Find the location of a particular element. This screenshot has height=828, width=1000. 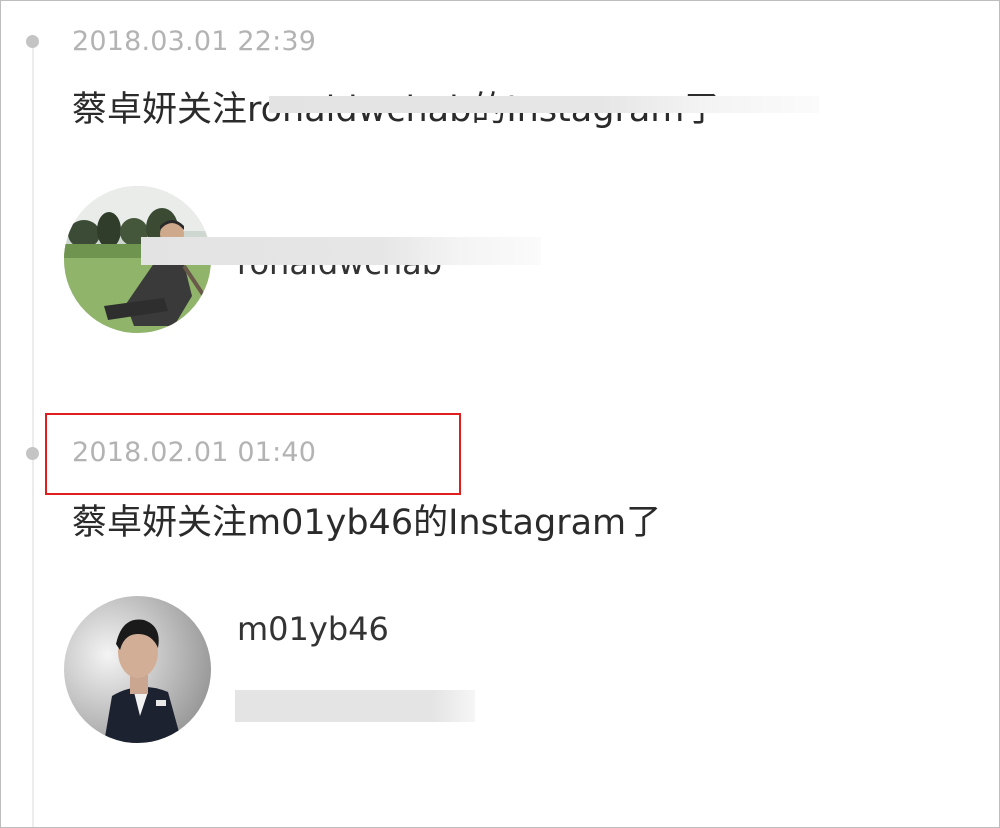

avatar is located at coordinates (137, 669).